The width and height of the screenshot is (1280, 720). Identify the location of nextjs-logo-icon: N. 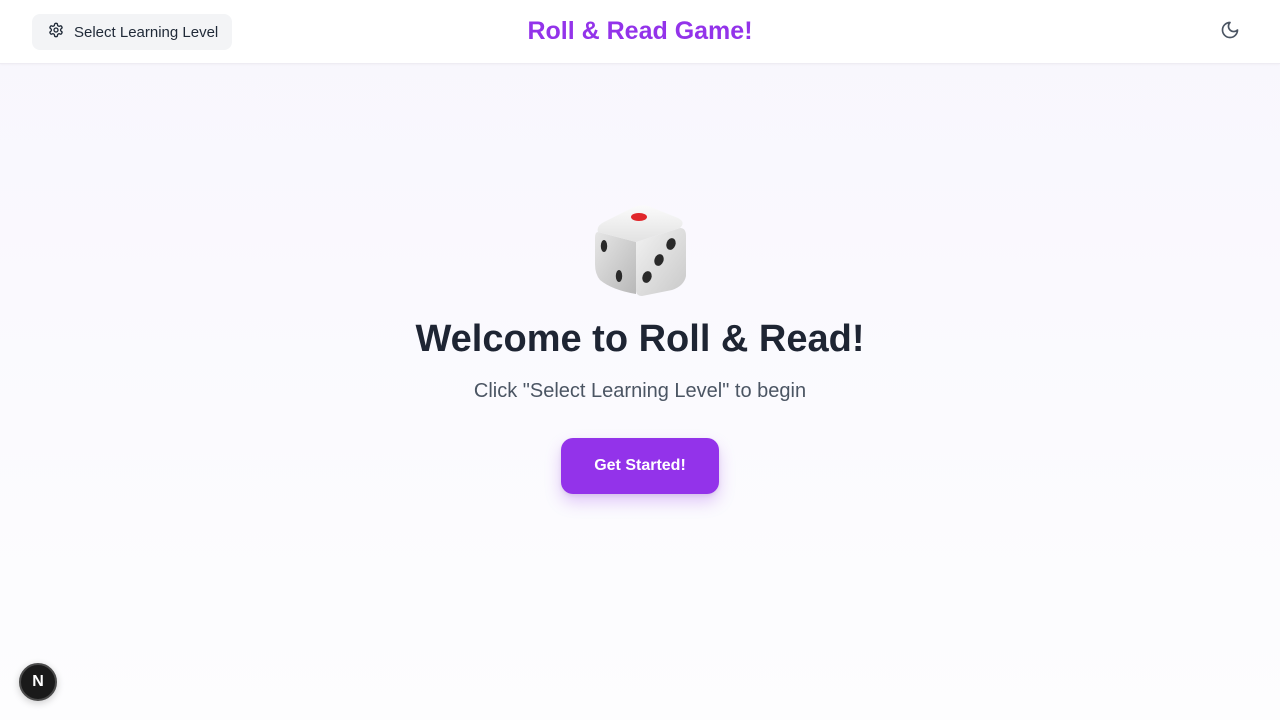
(38, 681).